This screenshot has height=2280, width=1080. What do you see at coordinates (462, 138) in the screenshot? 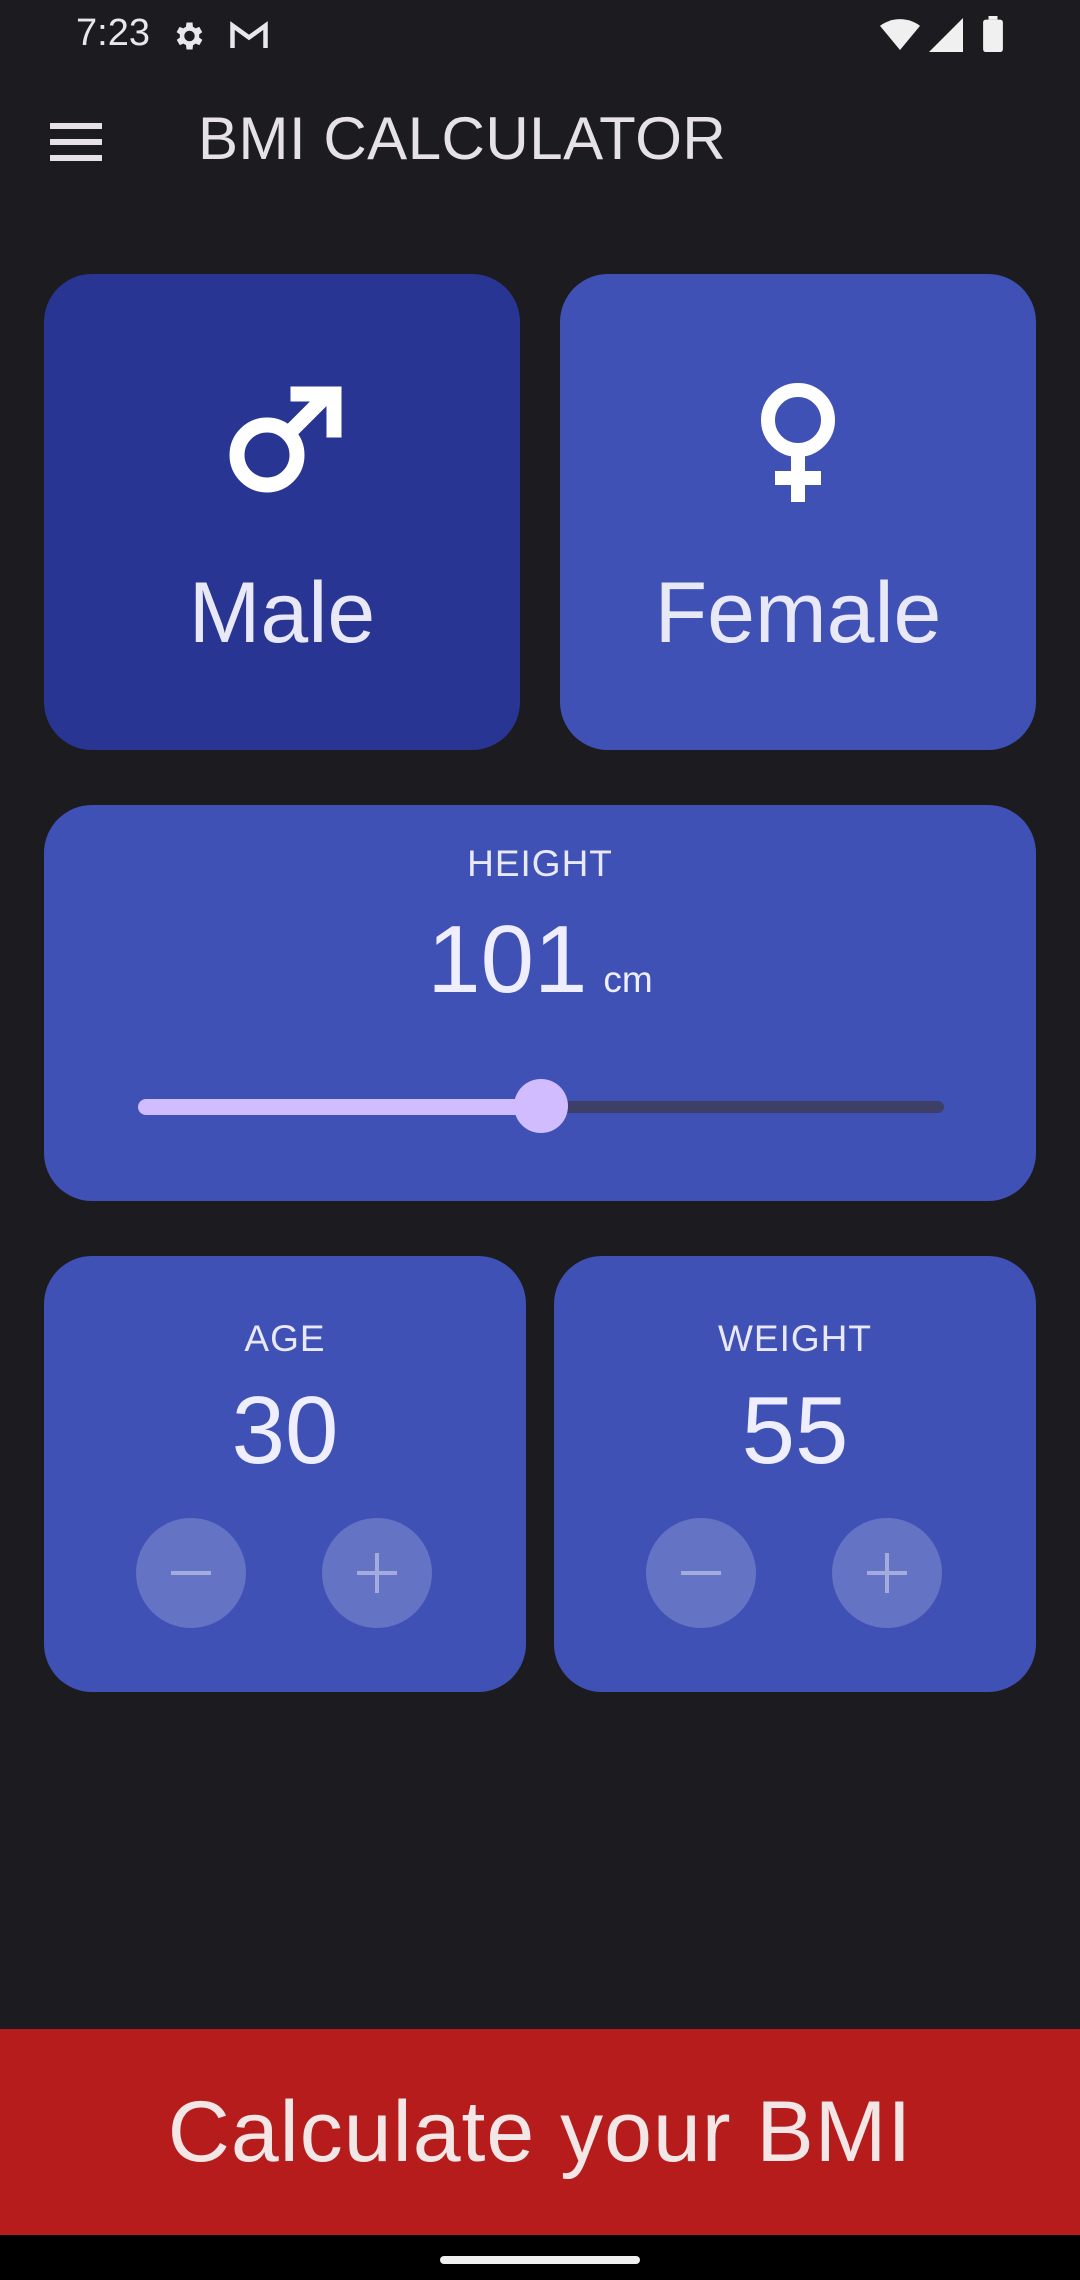
I see `app-title: BMI CALCULATOR` at bounding box center [462, 138].